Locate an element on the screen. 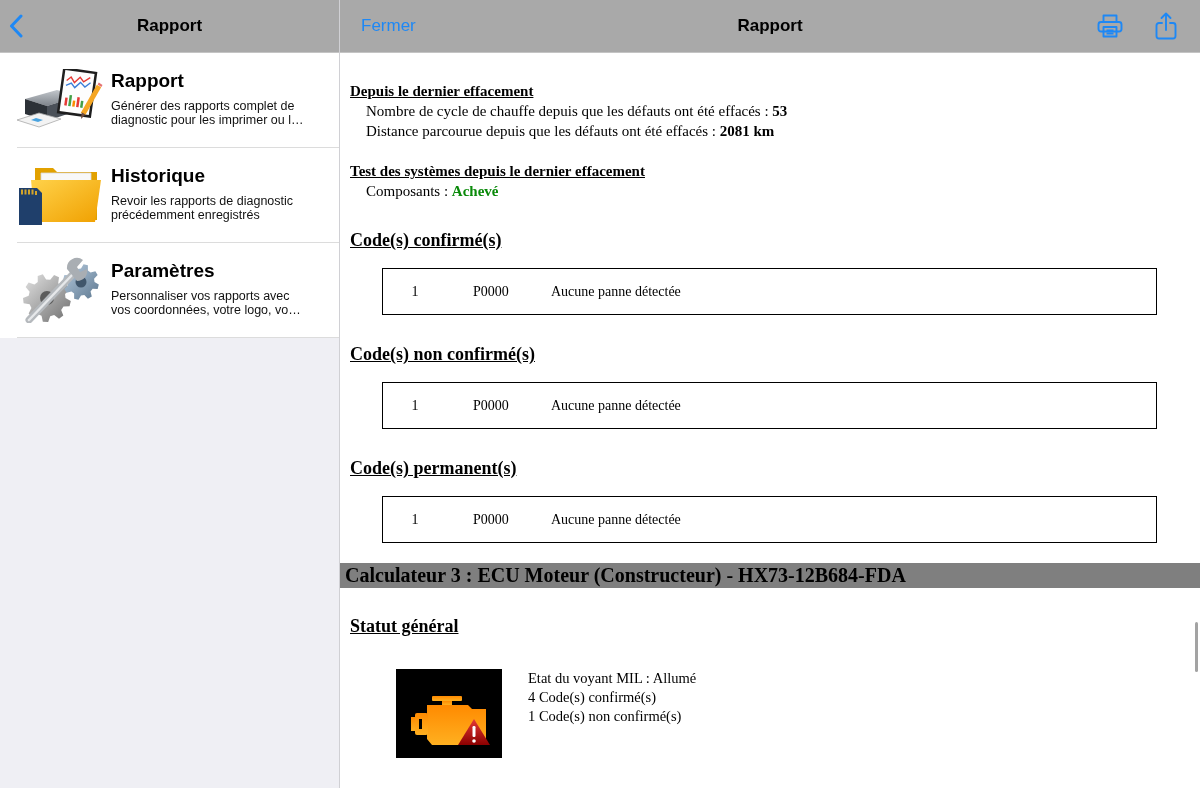 The height and width of the screenshot is (788, 1200). back-button is located at coordinates (16, 26).